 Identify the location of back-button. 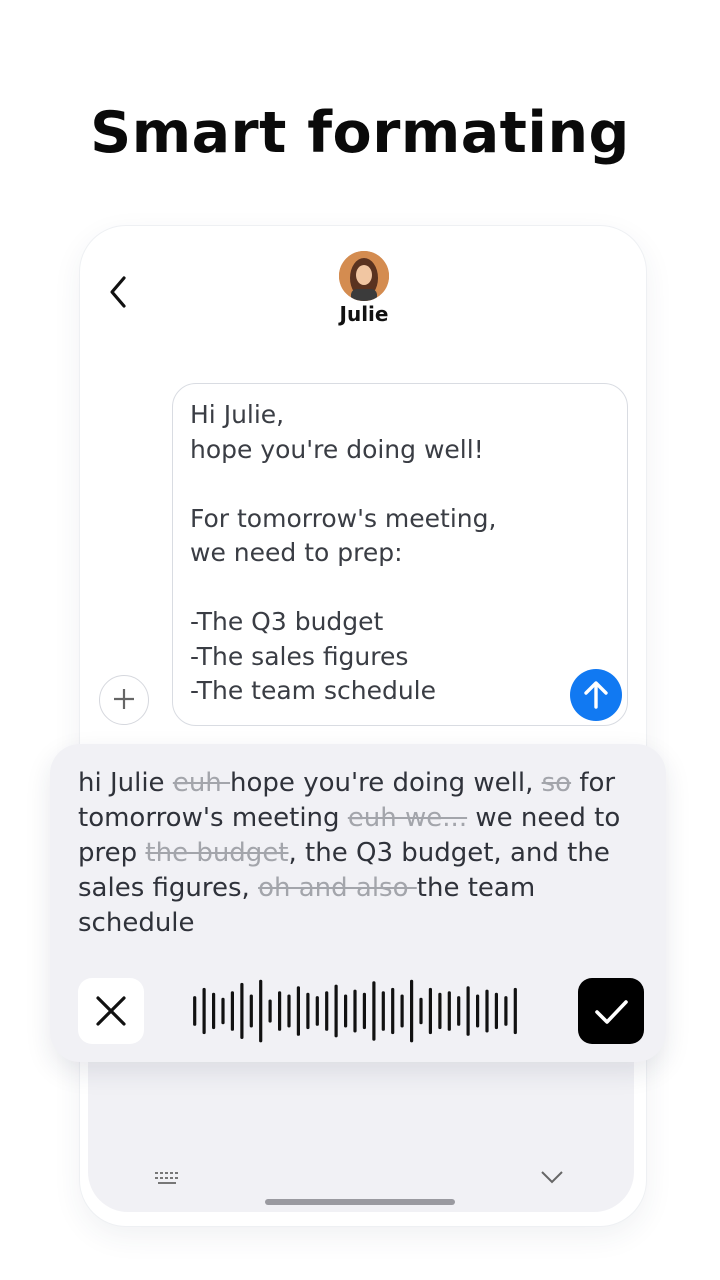
(118, 292).